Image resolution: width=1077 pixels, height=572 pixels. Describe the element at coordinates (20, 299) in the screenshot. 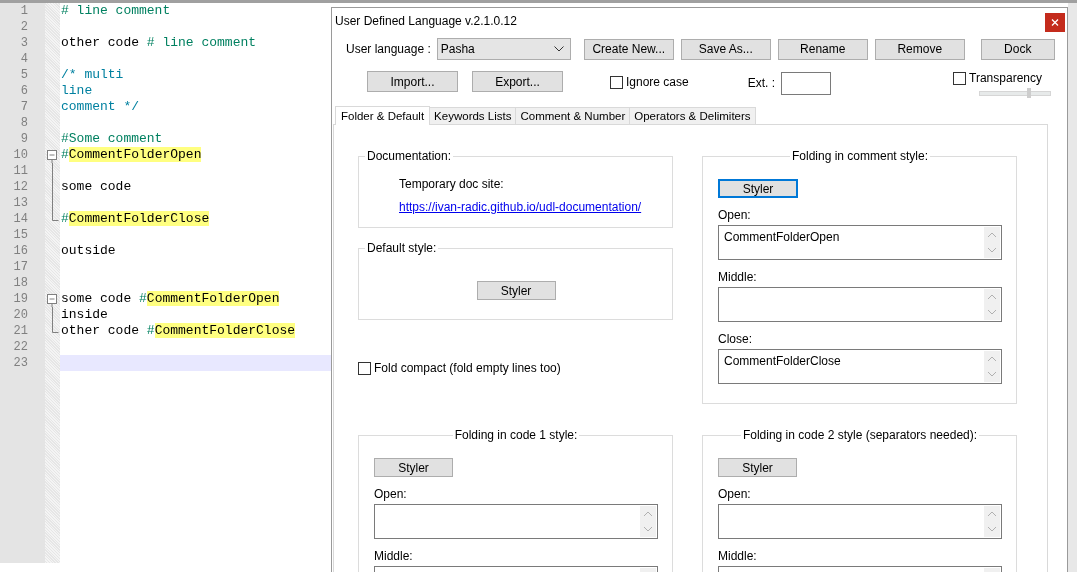

I see `line-number: 19` at that location.